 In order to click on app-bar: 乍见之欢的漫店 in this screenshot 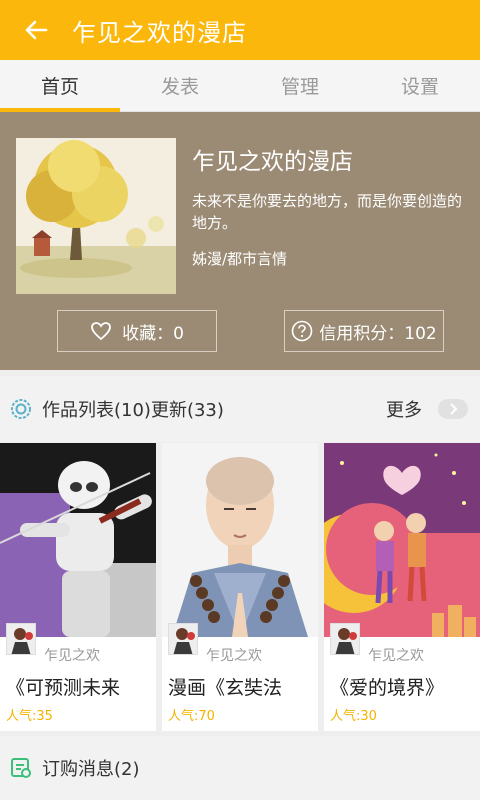, I will do `click(240, 30)`.